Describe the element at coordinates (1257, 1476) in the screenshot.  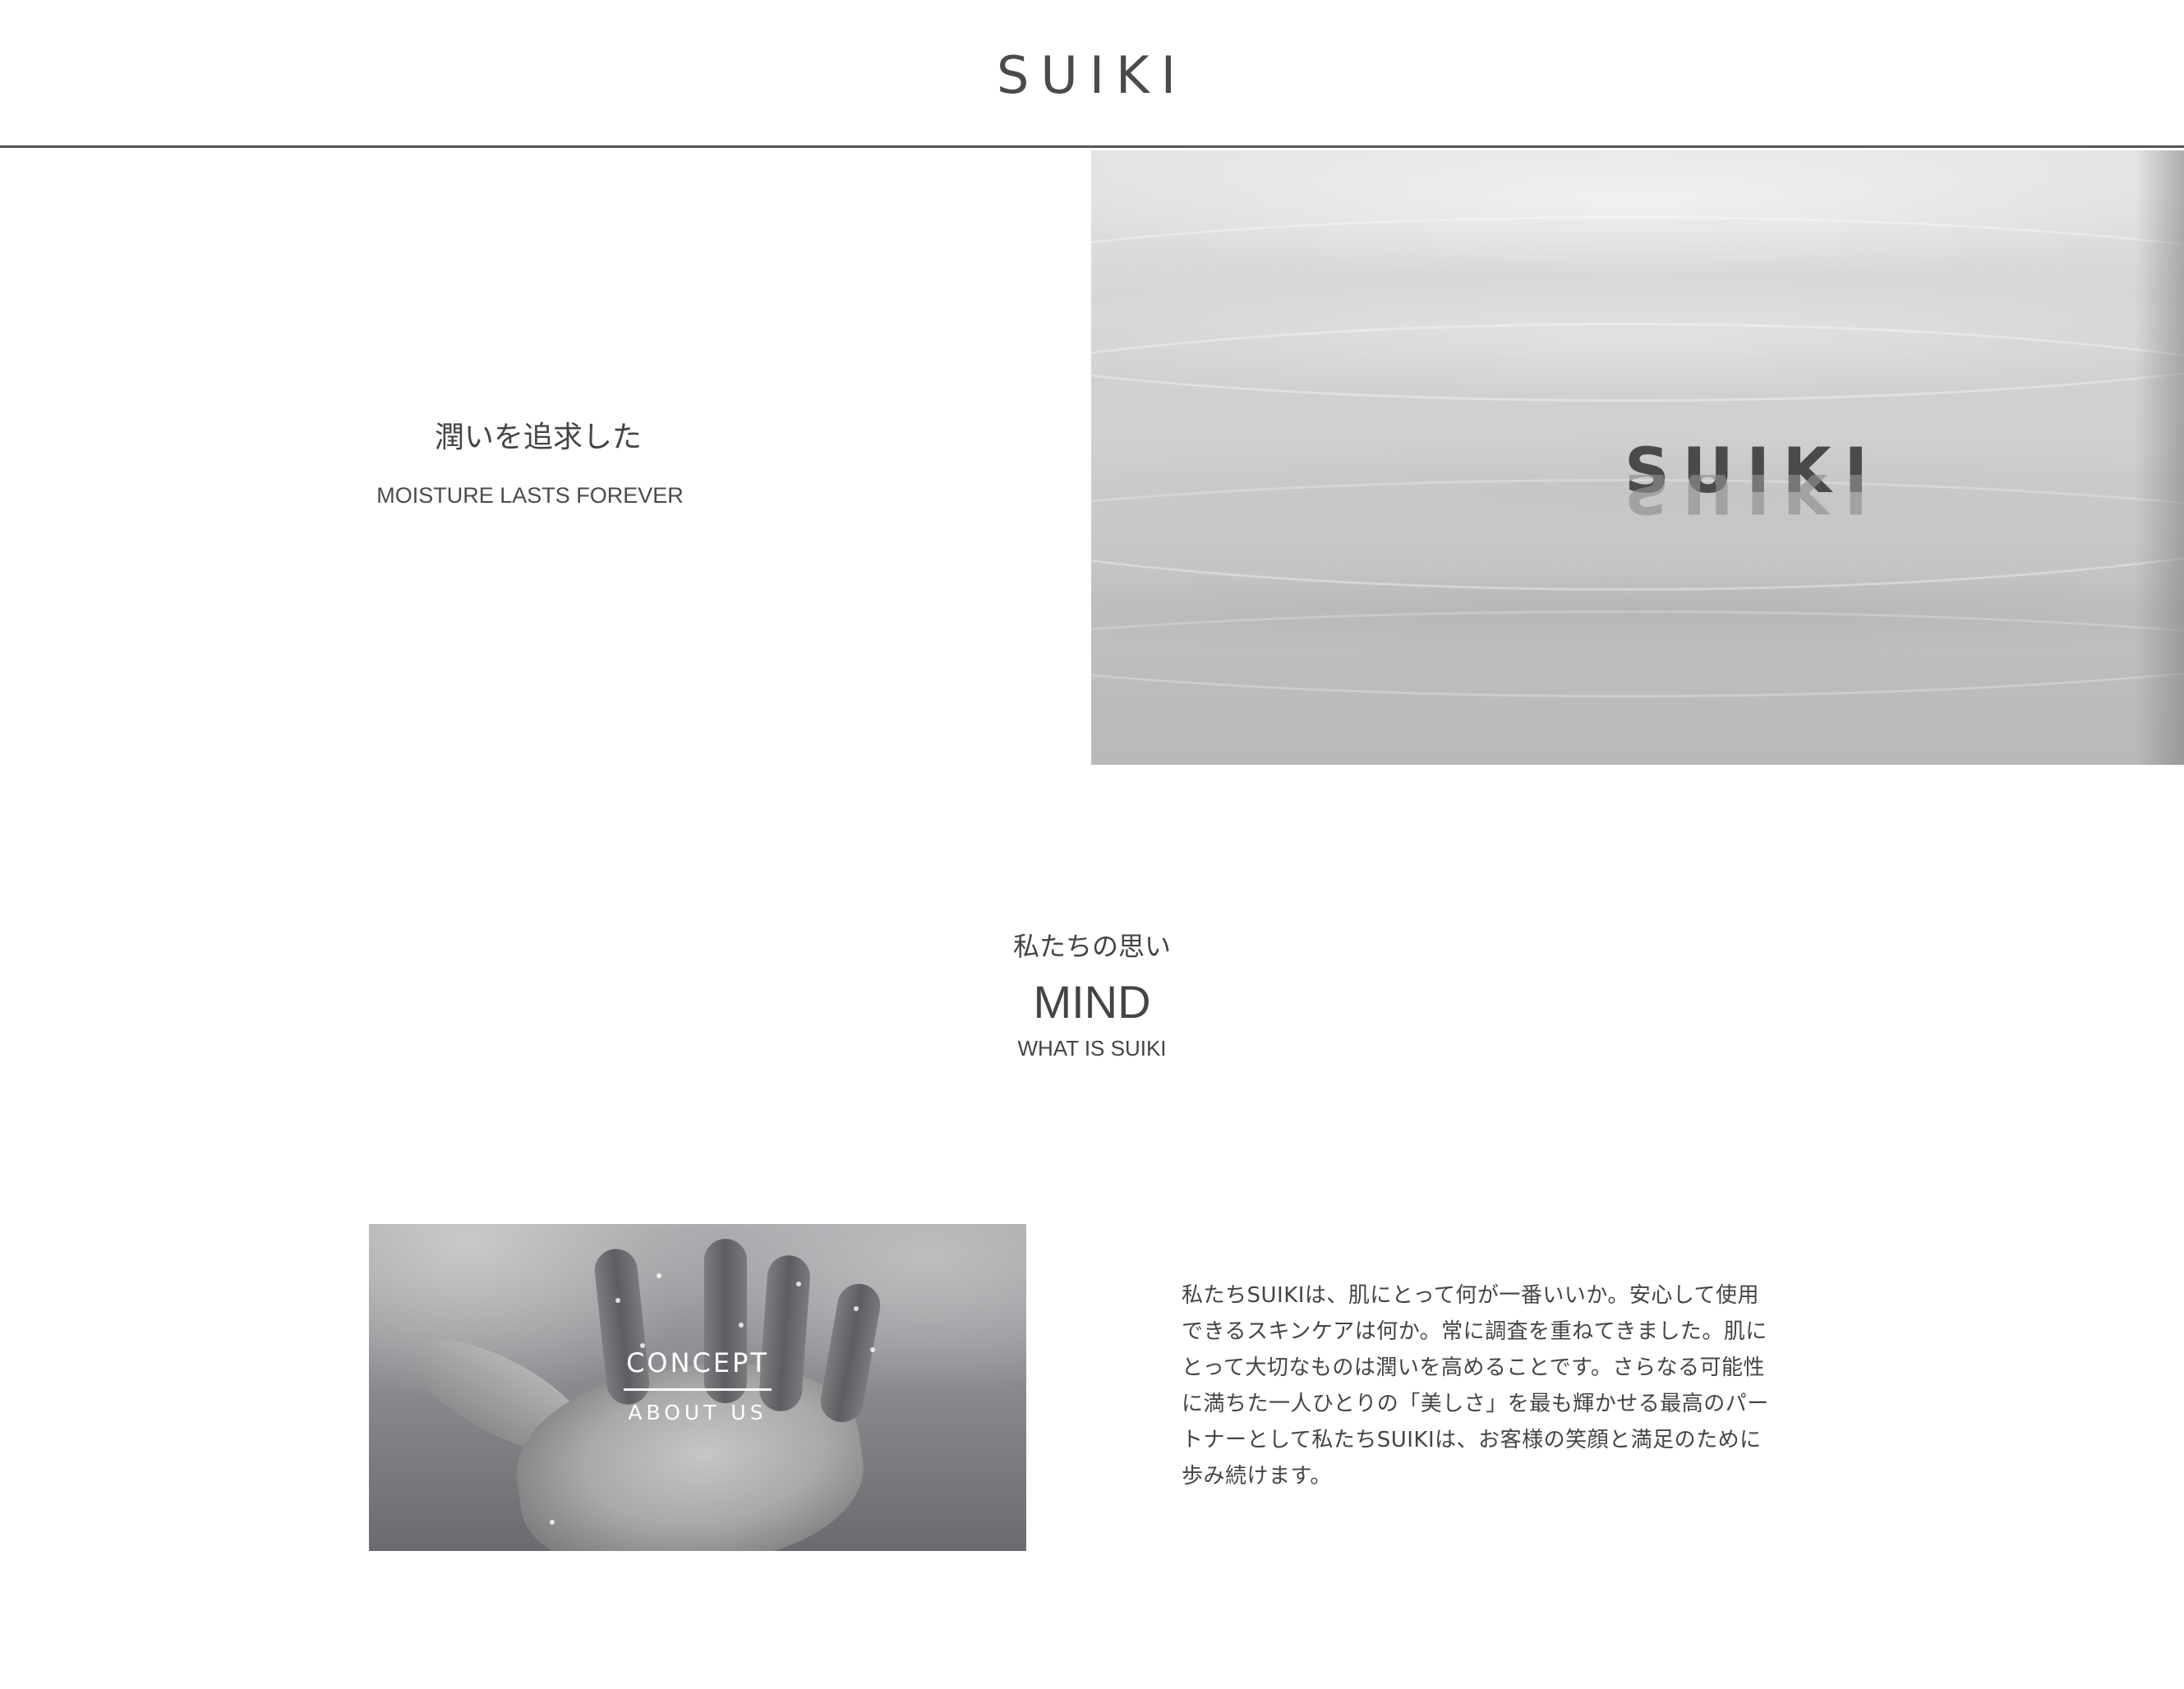
I see `body-line: 歩み続けます。` at that location.